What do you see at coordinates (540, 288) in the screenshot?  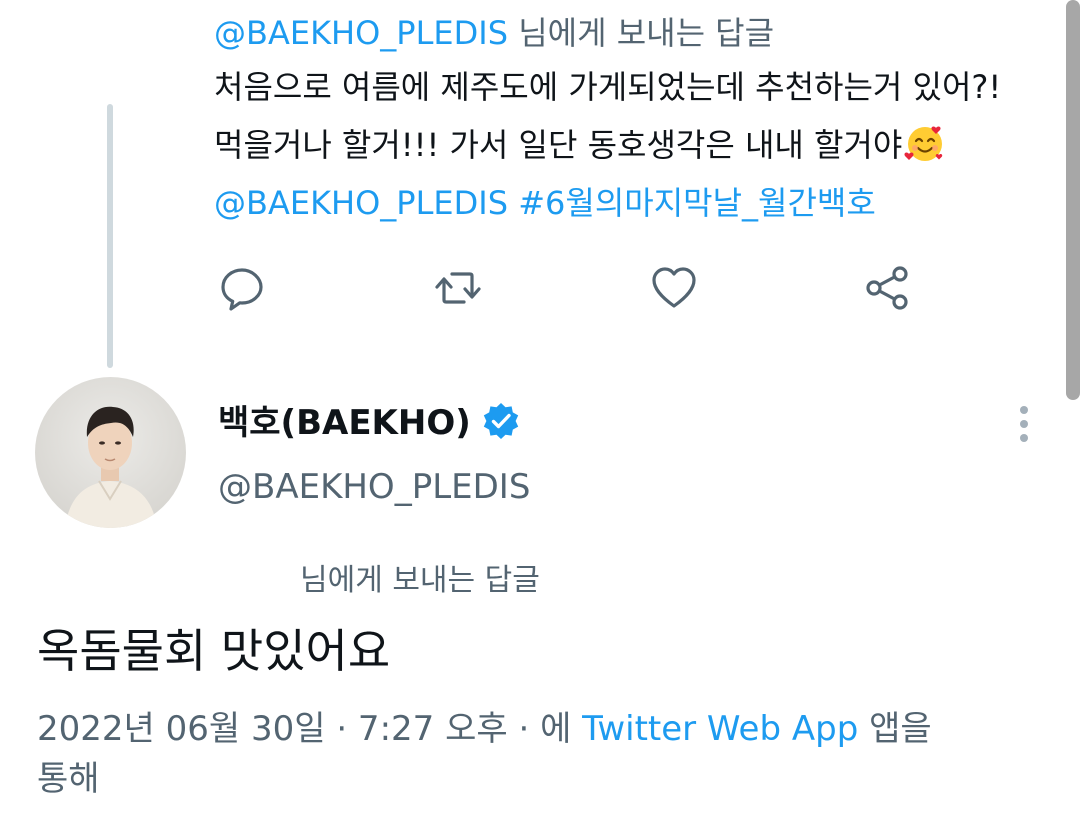 I see `parent-tweet-actions` at bounding box center [540, 288].